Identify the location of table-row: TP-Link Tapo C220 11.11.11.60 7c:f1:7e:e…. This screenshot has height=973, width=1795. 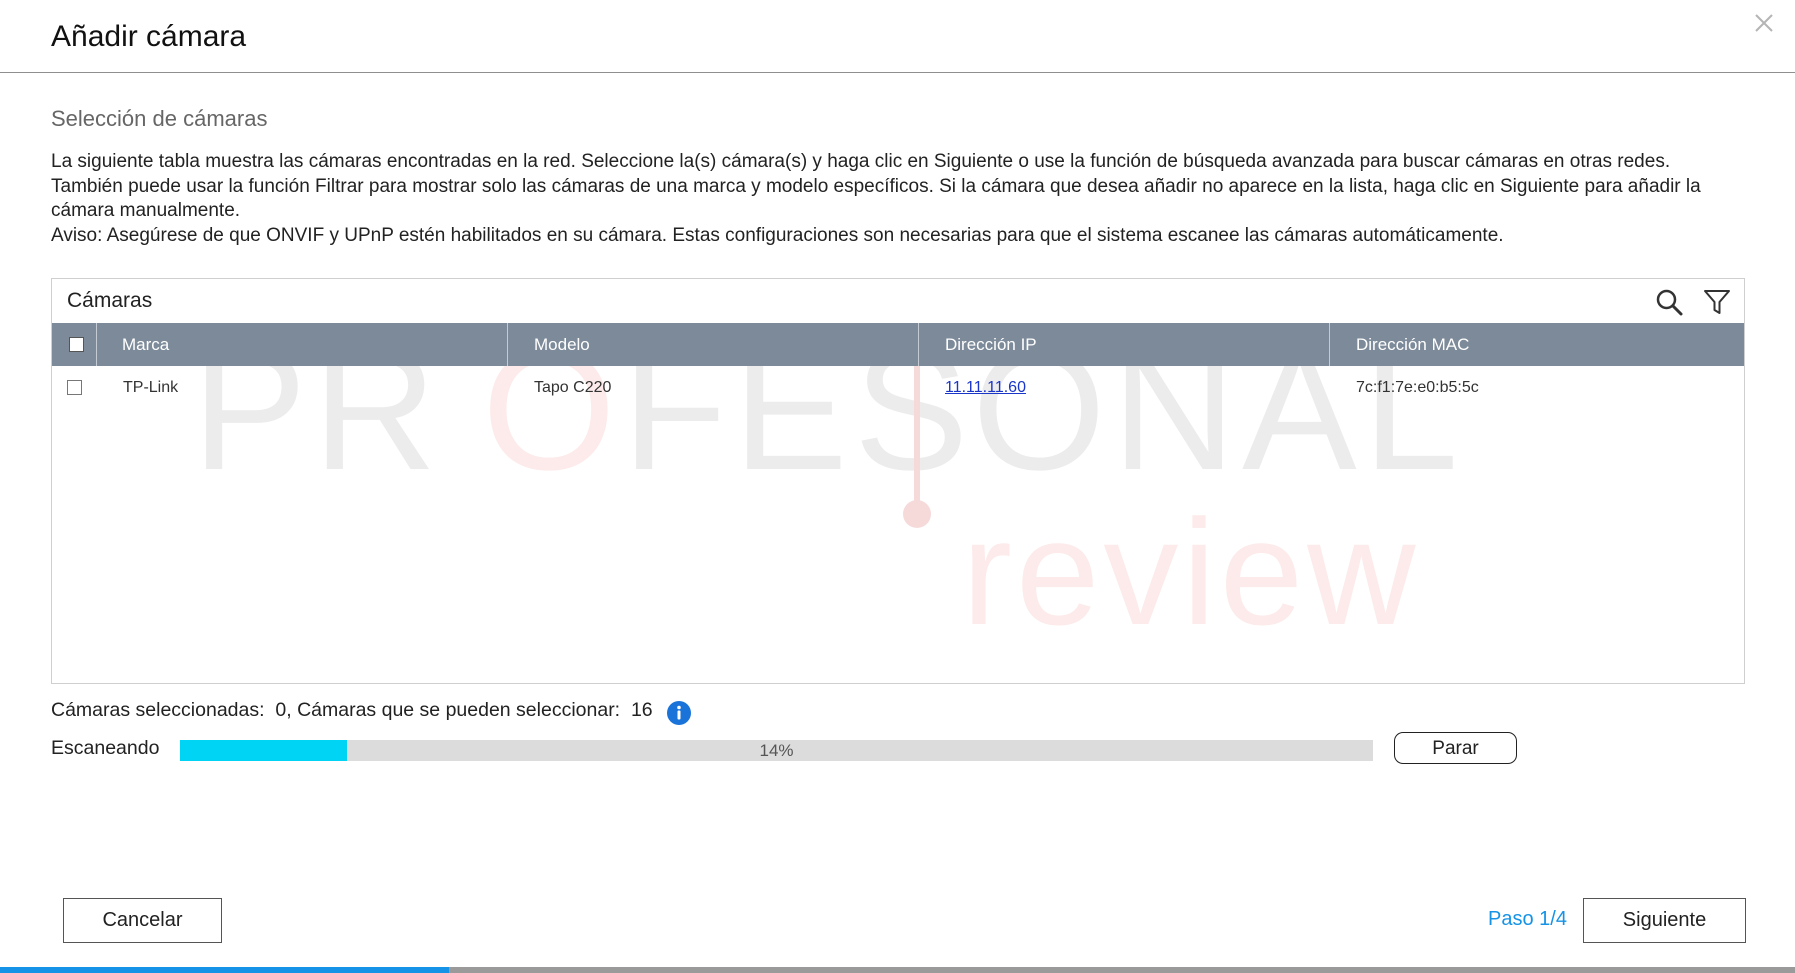
(898, 388).